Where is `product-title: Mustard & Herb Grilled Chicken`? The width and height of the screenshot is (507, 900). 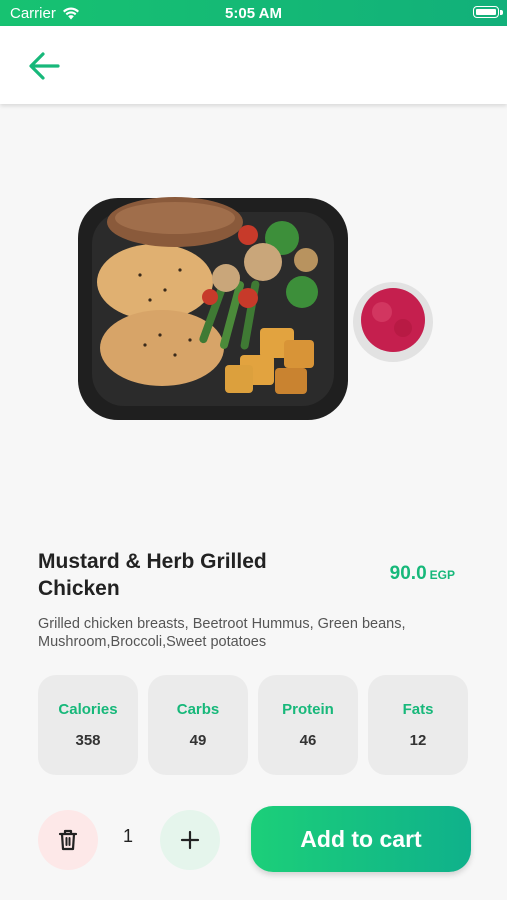 product-title: Mustard & Herb Grilled Chicken is located at coordinates (152, 575).